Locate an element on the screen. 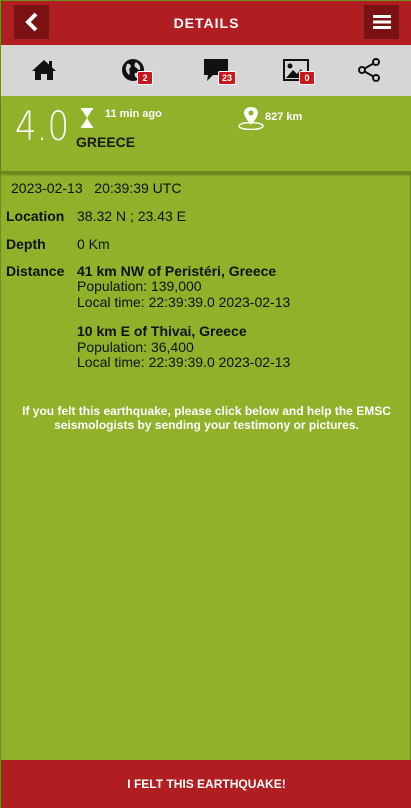 The image size is (411, 808). location-value: 38.32 N ; 23.43 E is located at coordinates (131, 216).